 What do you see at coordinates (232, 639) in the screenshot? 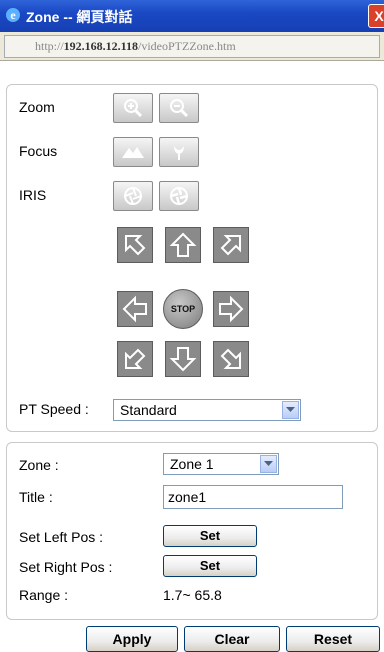
I see `clear-button: Clear` at bounding box center [232, 639].